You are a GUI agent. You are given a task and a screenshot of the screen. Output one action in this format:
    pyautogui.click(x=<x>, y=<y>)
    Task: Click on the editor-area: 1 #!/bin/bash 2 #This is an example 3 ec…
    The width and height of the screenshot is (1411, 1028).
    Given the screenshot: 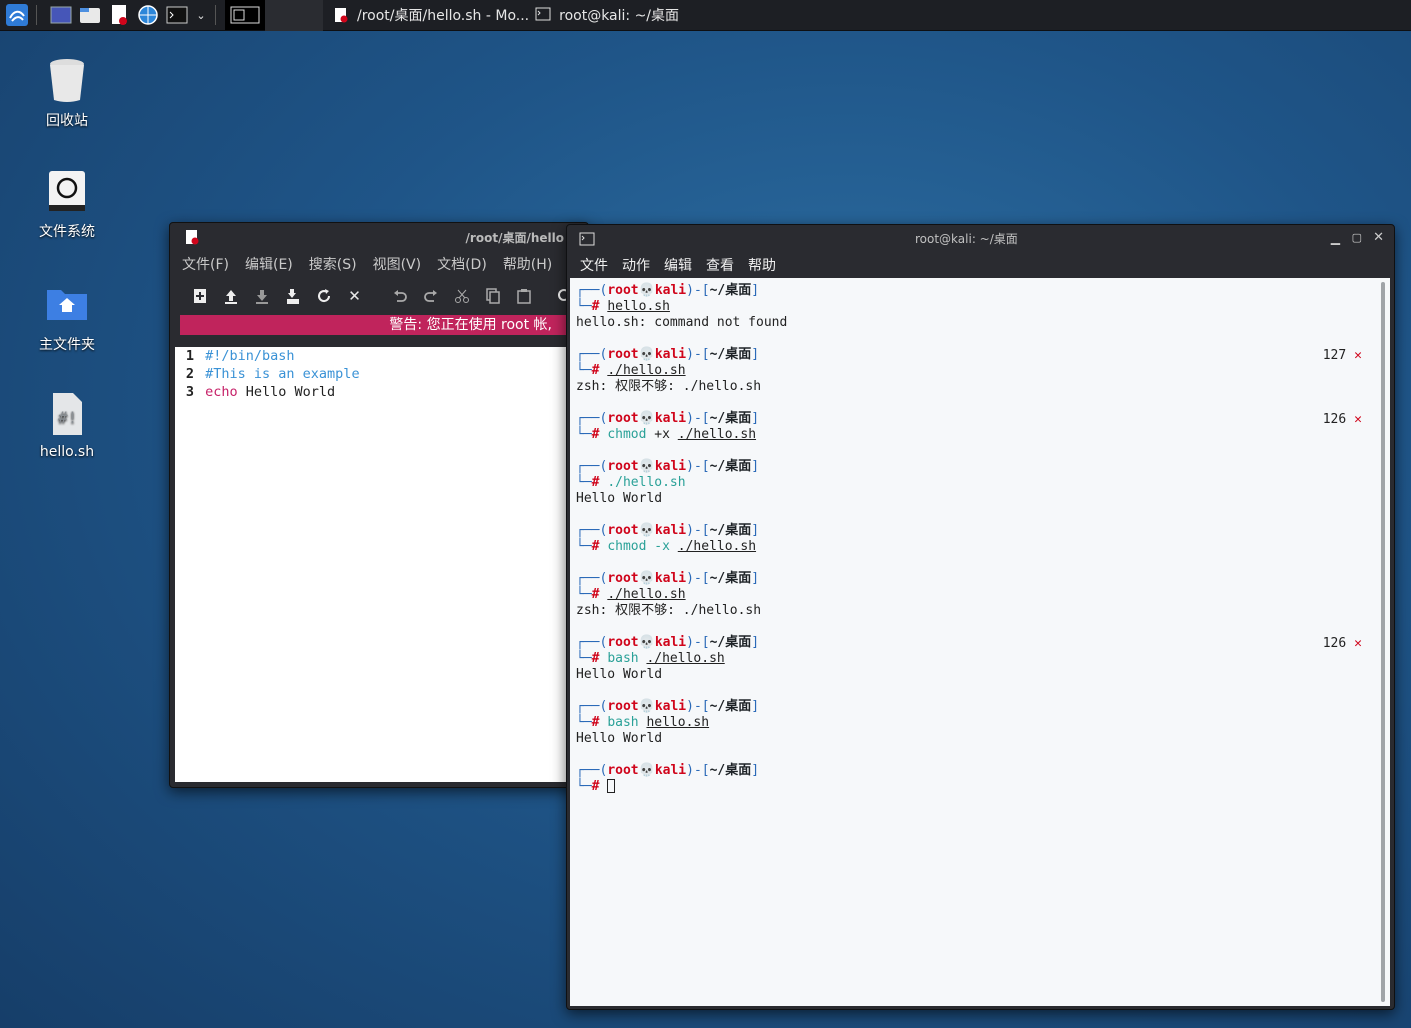 What is the action you would take?
    pyautogui.click(x=372, y=564)
    